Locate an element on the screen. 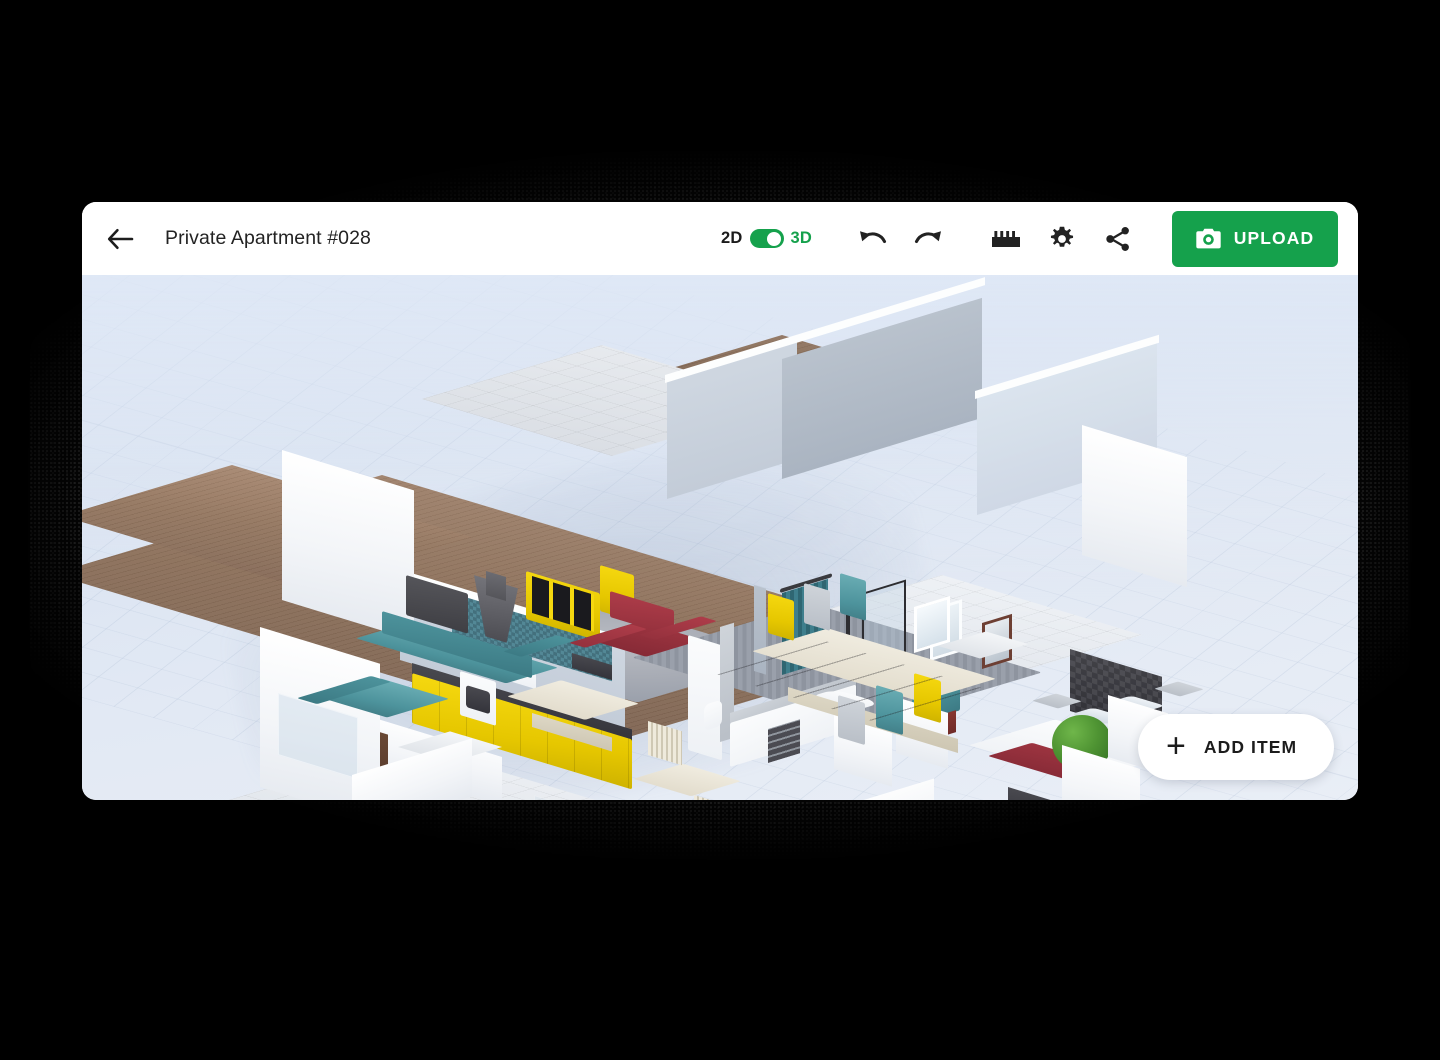 The height and width of the screenshot is (1060, 1440). share-icon is located at coordinates (1117, 238).